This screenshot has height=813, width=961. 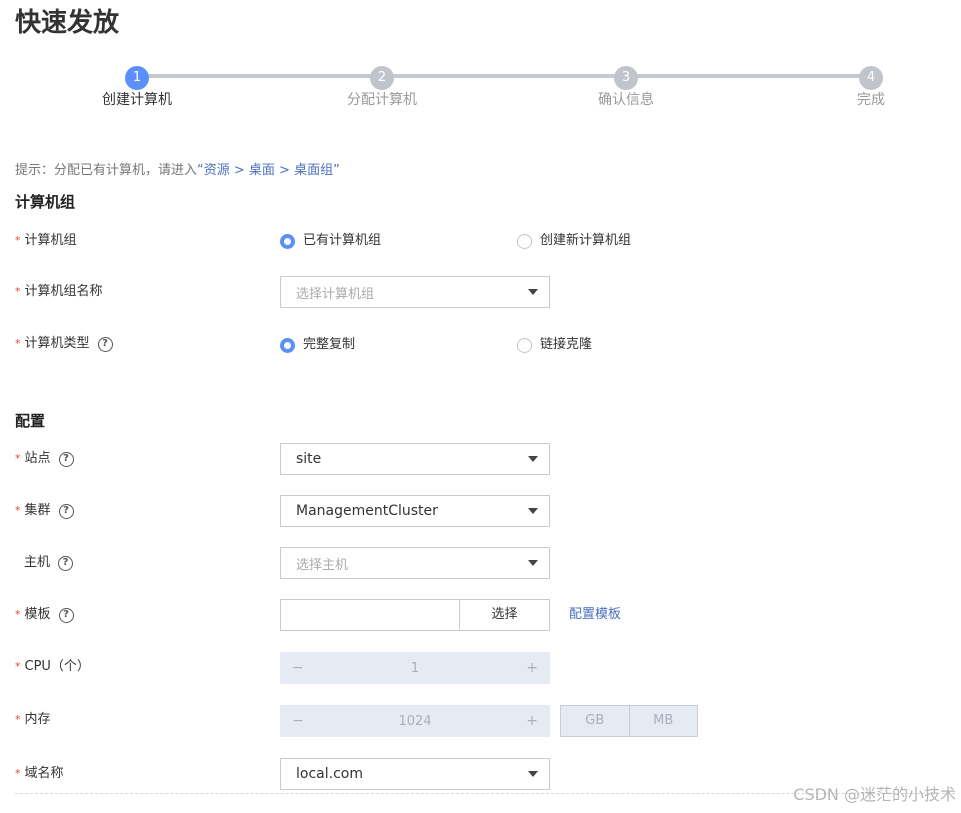 What do you see at coordinates (382, 78) in the screenshot?
I see `step-2-indicator: 2` at bounding box center [382, 78].